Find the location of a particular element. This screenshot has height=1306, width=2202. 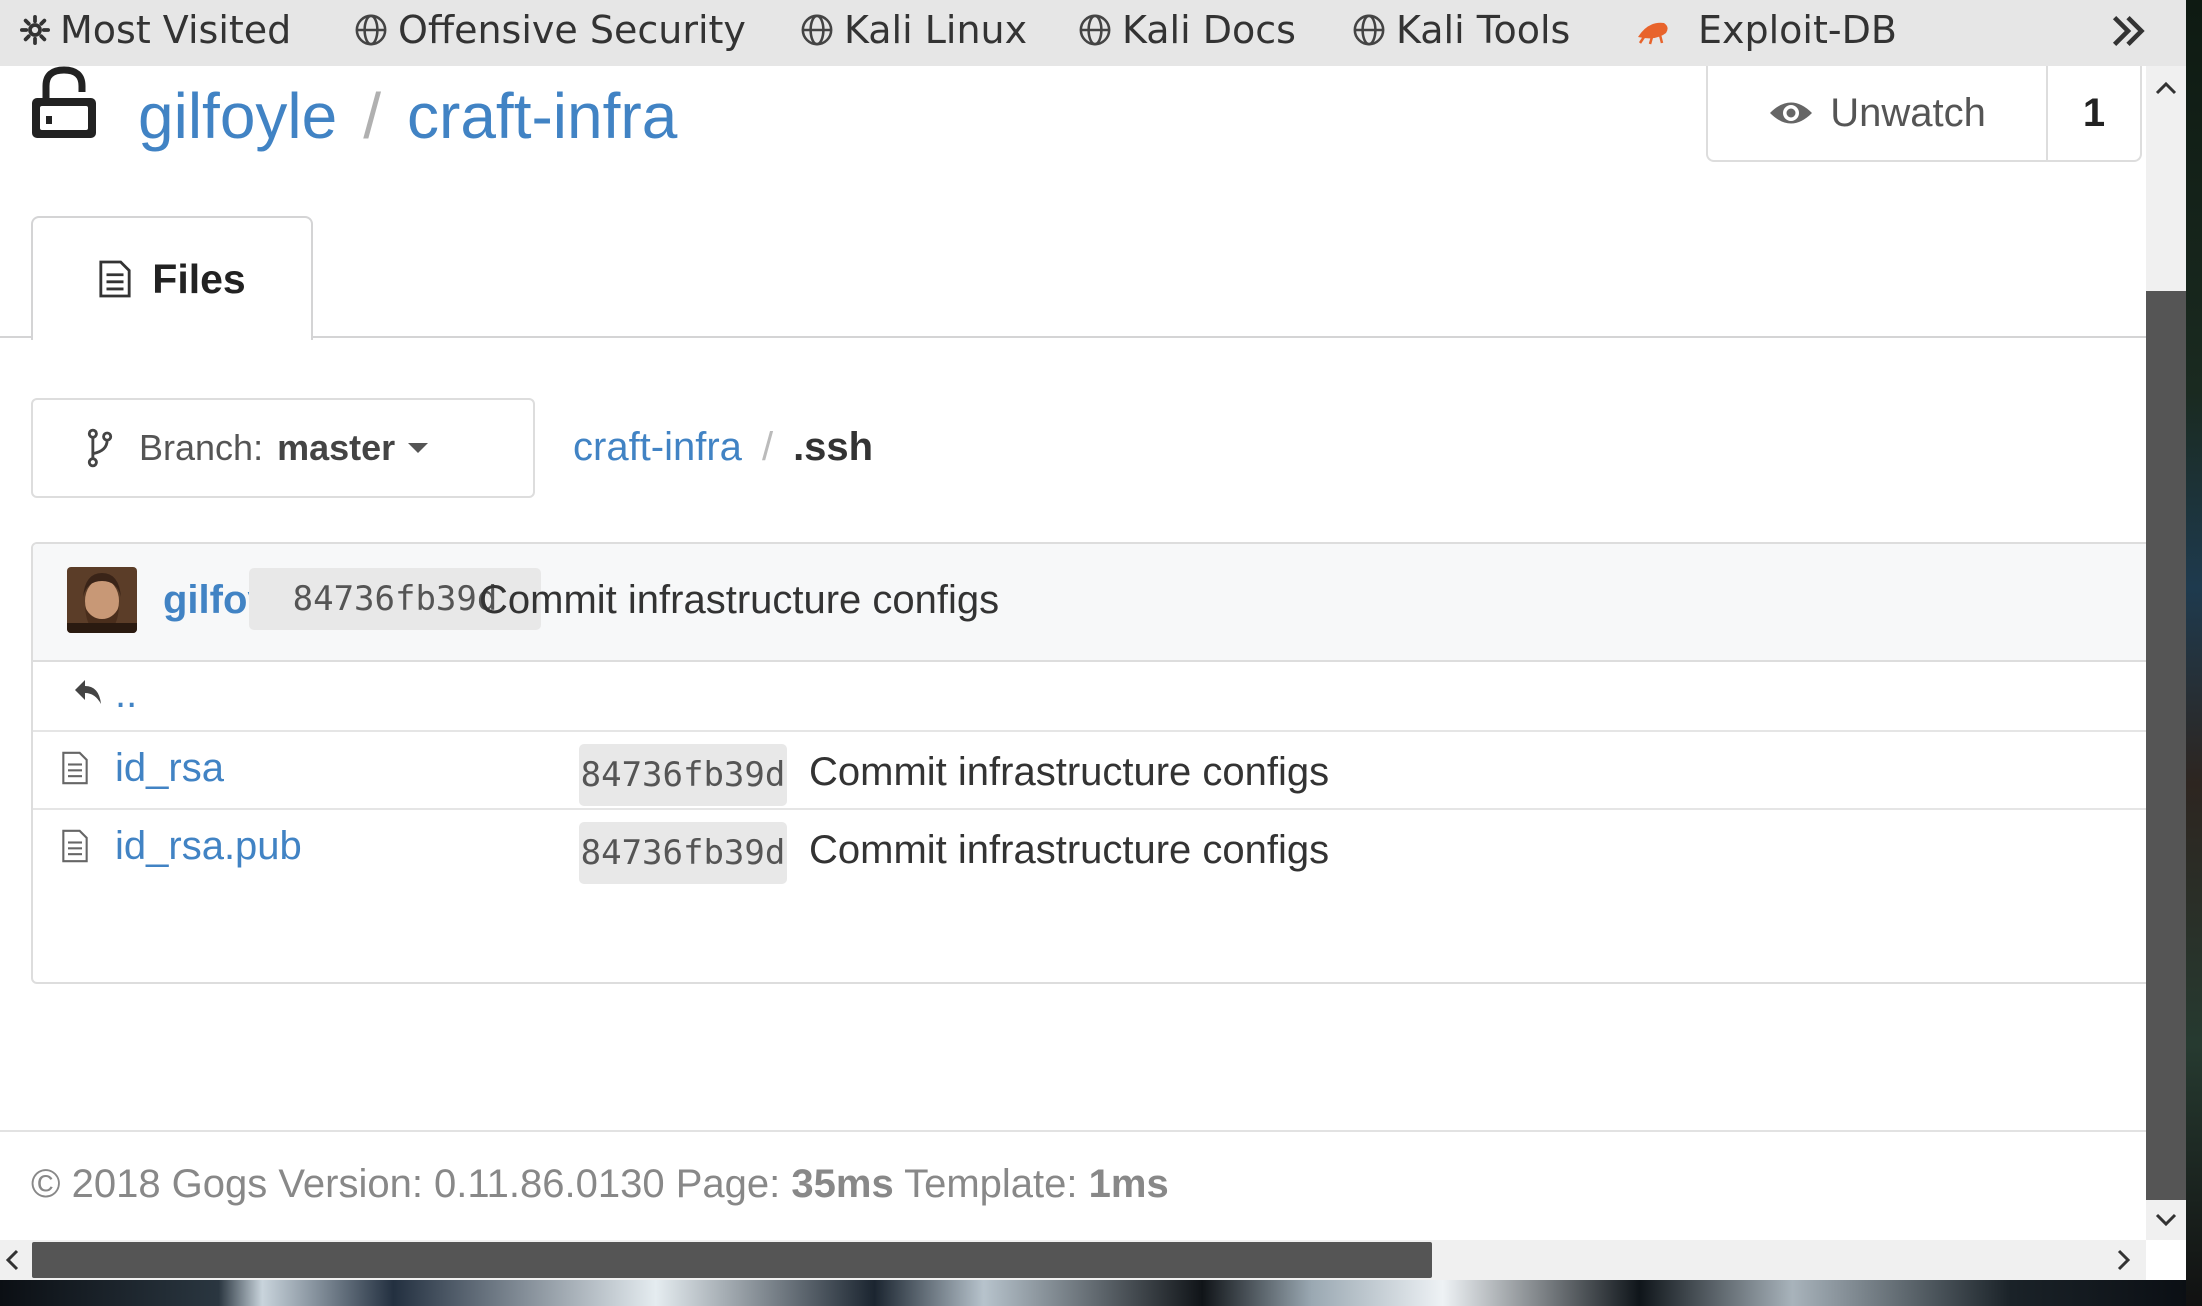

vertical-scroll-thumb is located at coordinates (2166, 745).